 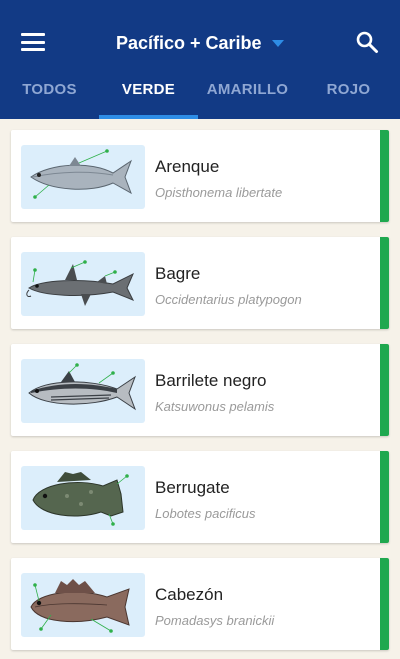 I want to click on species-card: Bagre Occidentarius platypogon, so click(x=200, y=283).